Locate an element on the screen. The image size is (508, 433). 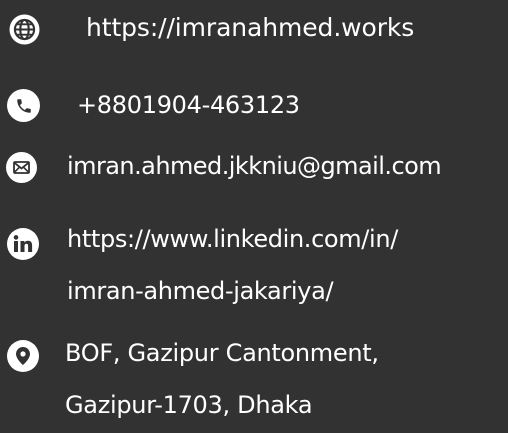
phone-icon is located at coordinates (23, 105).